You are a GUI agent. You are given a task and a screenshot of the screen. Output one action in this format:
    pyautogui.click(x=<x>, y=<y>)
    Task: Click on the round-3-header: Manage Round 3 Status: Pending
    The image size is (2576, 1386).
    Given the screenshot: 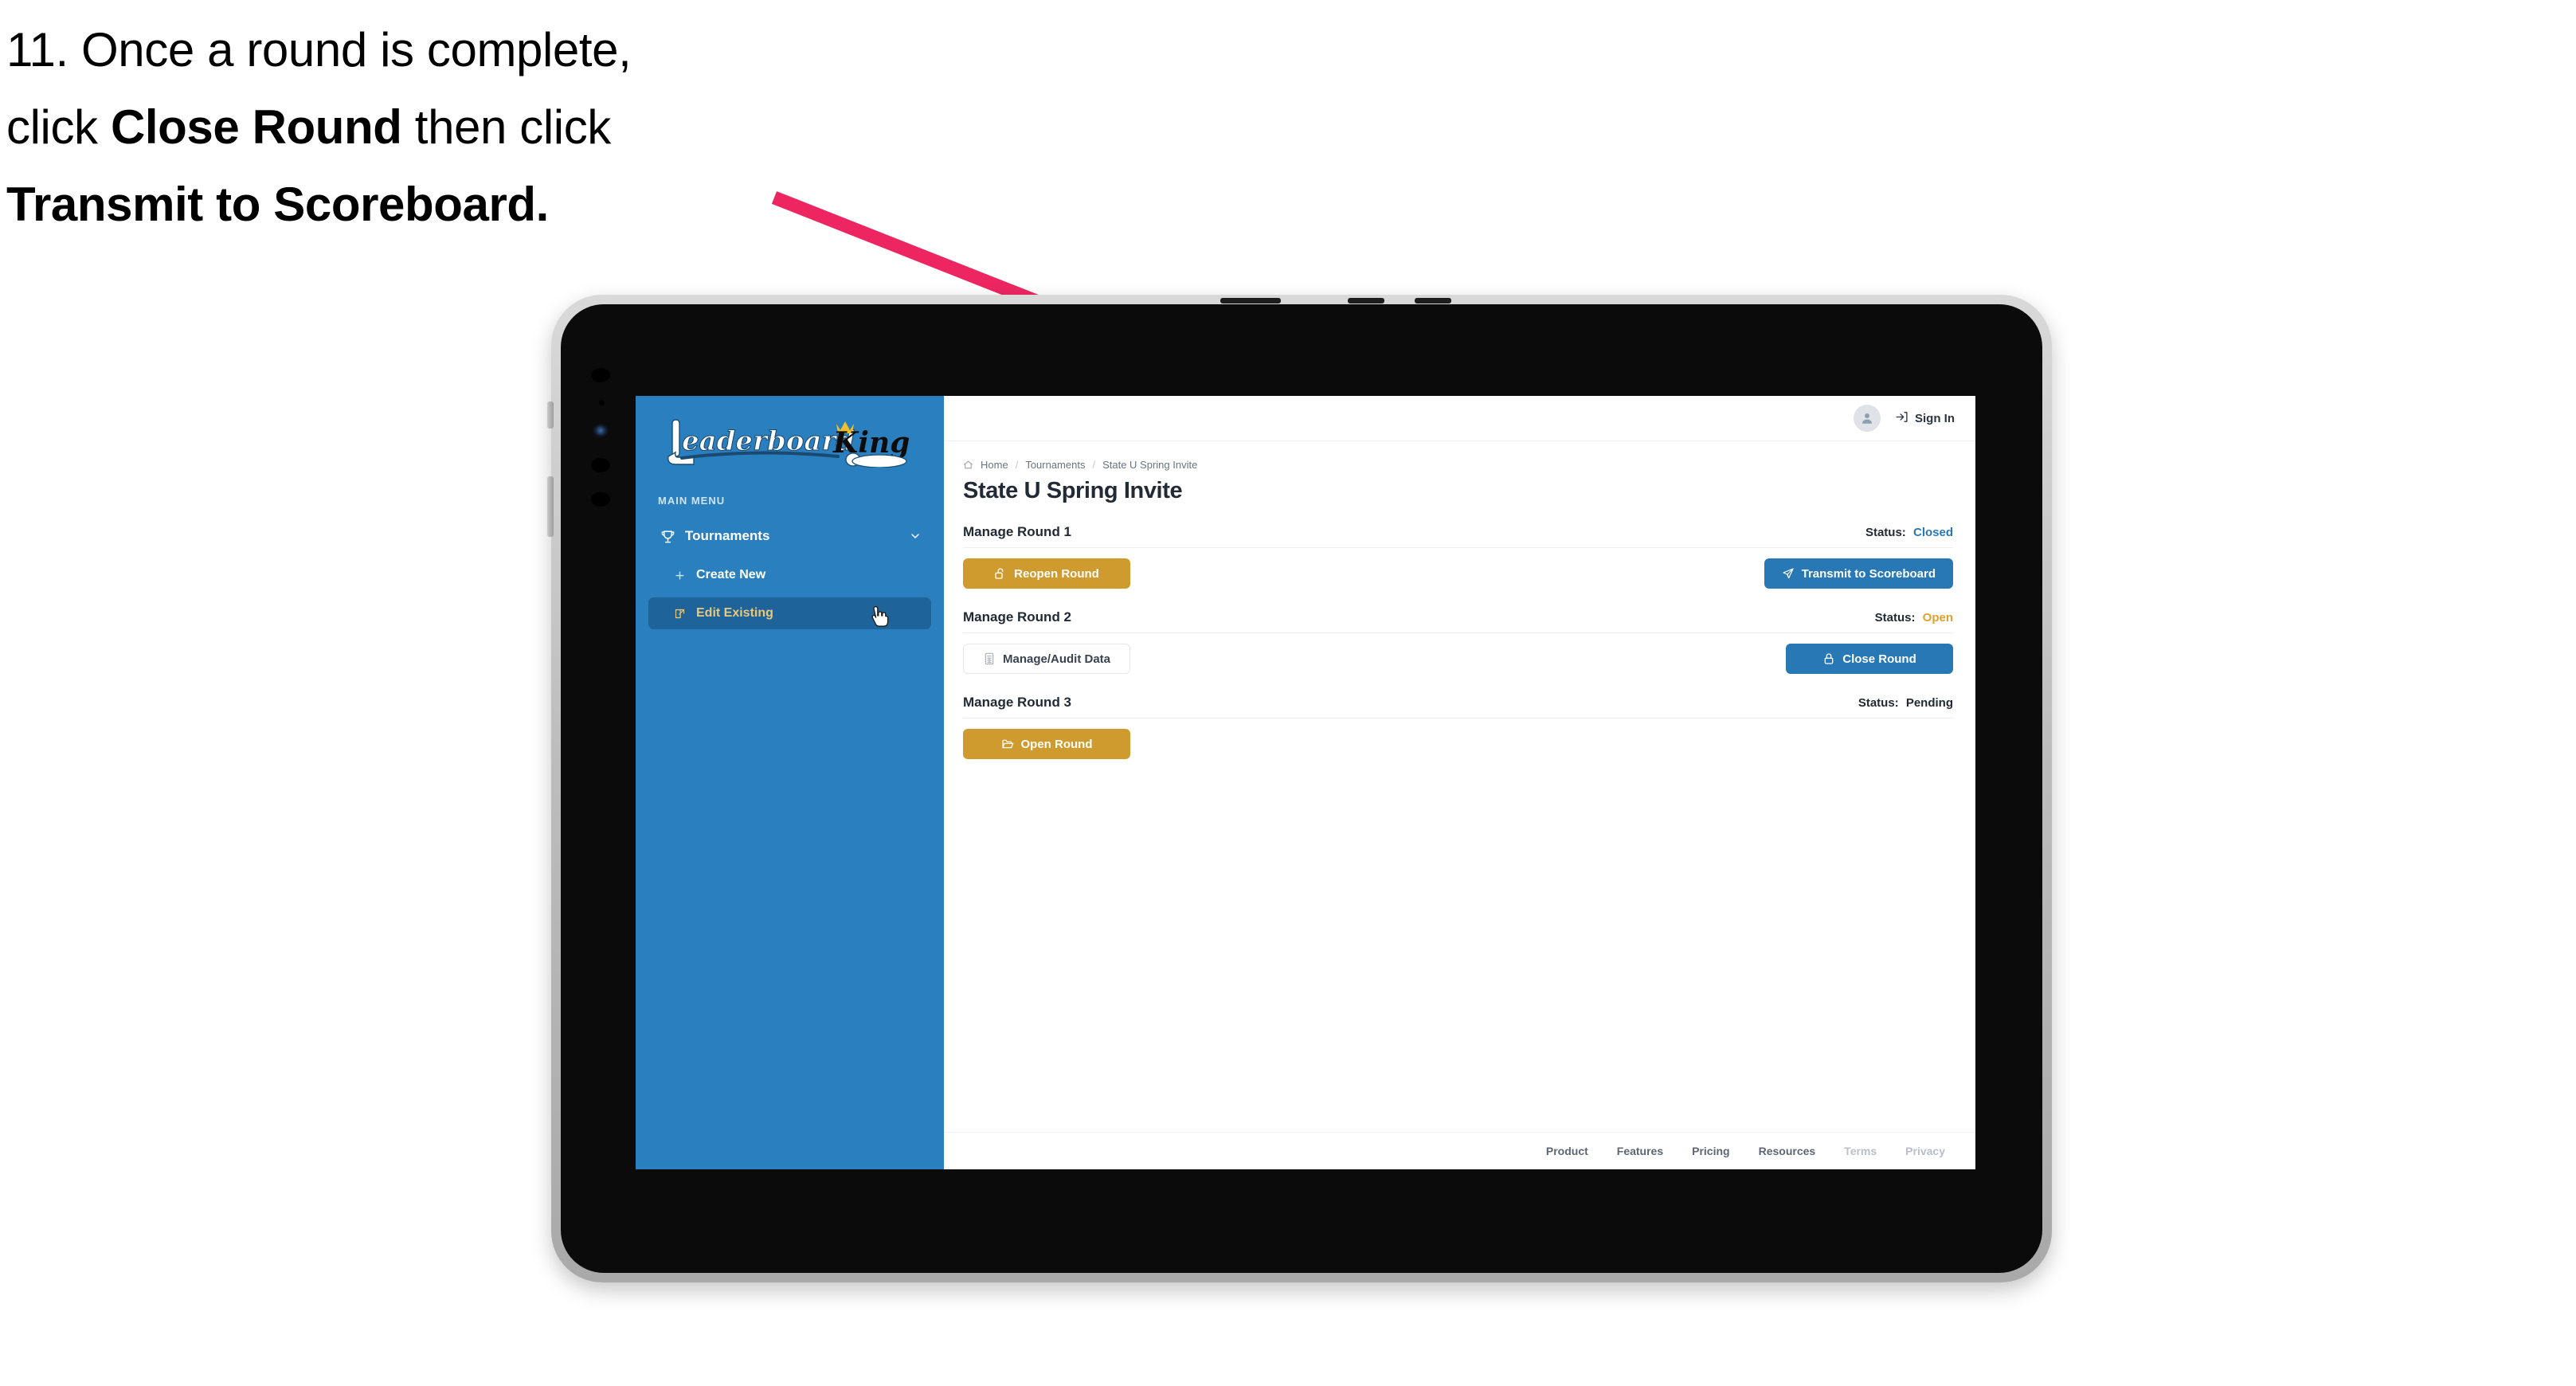 What is the action you would take?
    pyautogui.click(x=1458, y=706)
    